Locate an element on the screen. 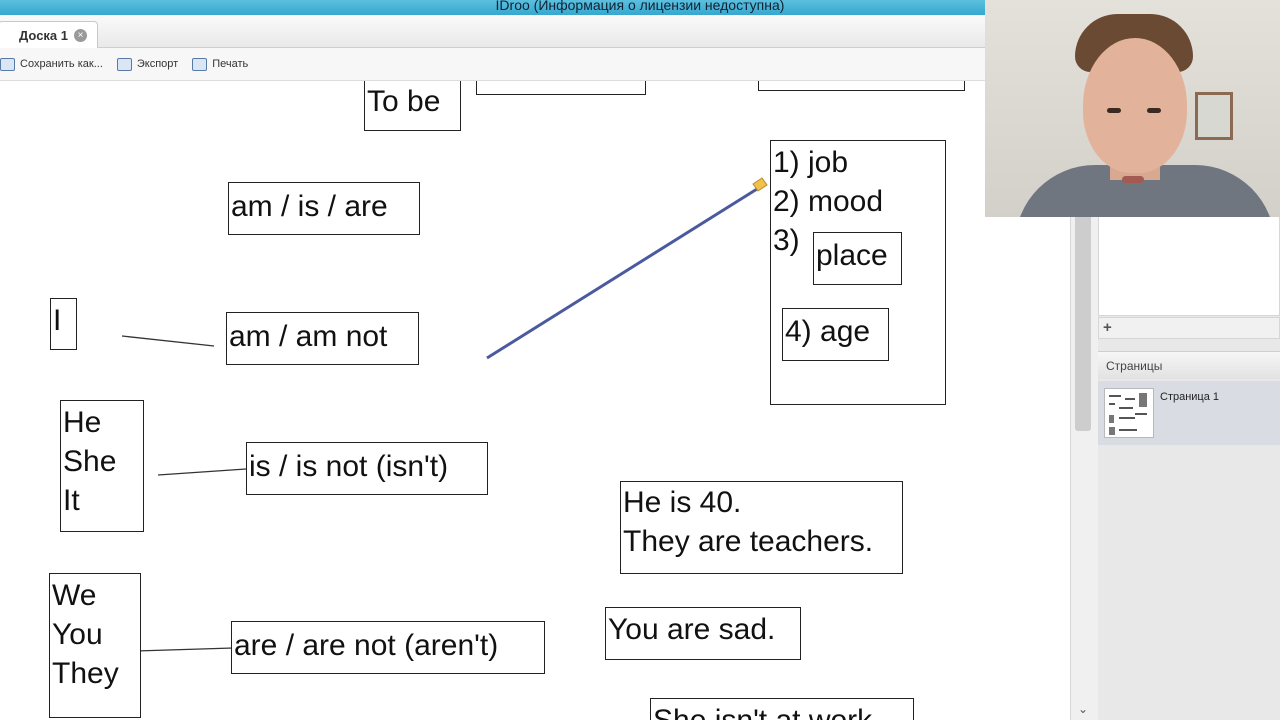 This screenshot has height=720, width=1280. text-are-not: are / are not (aren't) is located at coordinates (388, 647).